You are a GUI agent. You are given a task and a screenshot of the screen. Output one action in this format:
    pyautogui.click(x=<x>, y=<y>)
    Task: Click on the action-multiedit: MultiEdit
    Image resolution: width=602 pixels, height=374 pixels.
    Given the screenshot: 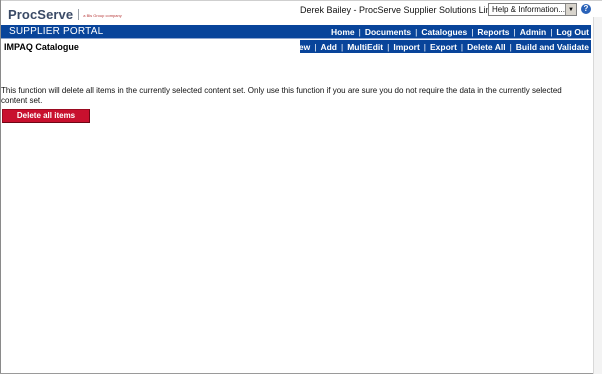 What is the action you would take?
    pyautogui.click(x=365, y=47)
    